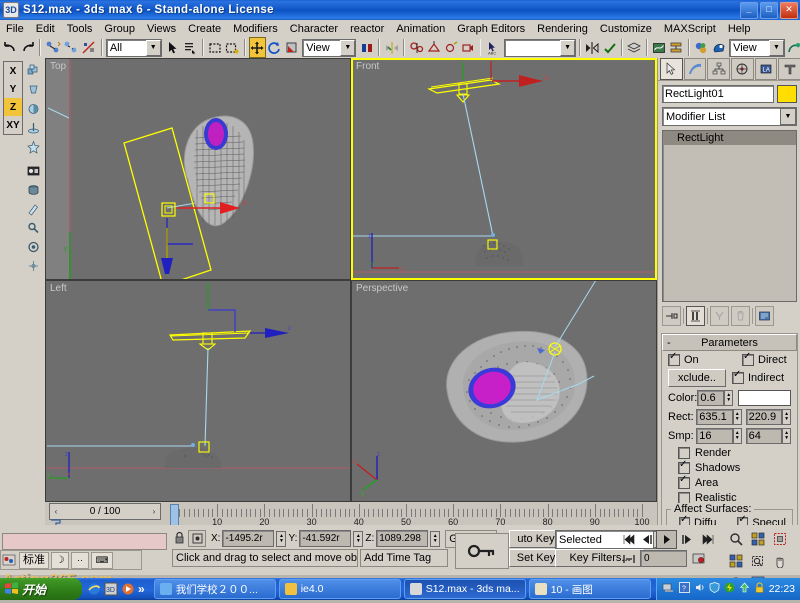  What do you see at coordinates (718, 94) in the screenshot?
I see `object-name-input: RectLight01` at bounding box center [718, 94].